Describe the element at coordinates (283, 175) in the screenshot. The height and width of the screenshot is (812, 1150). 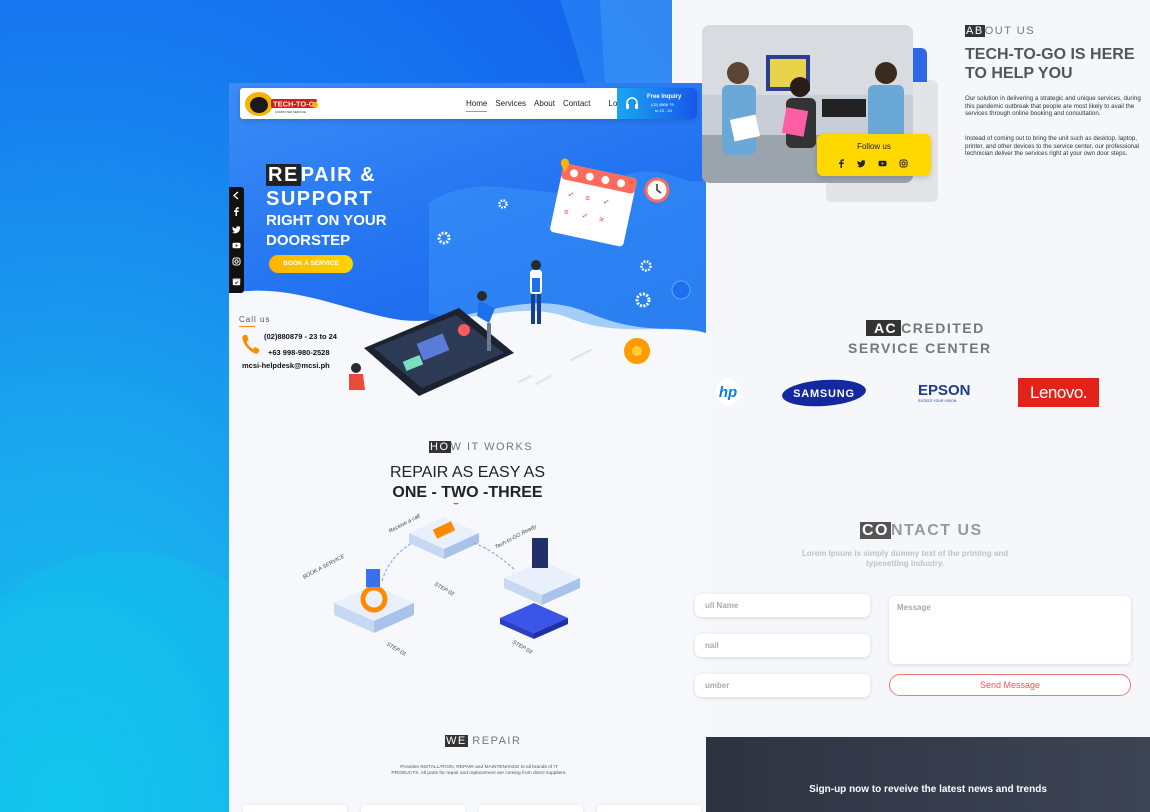
I see `hero-title-highlight: RE` at that location.